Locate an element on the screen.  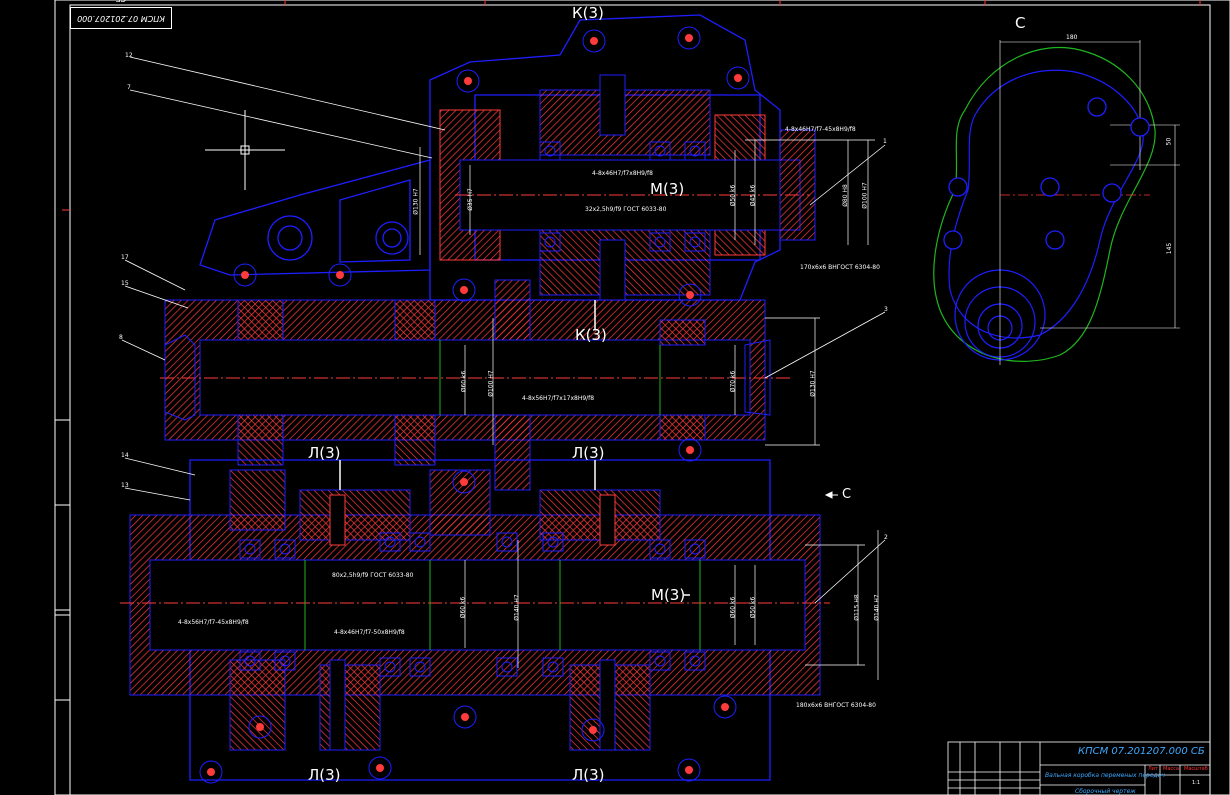
dim-mid-right-1: Ø70 k6 is located at coordinates (733, 381).